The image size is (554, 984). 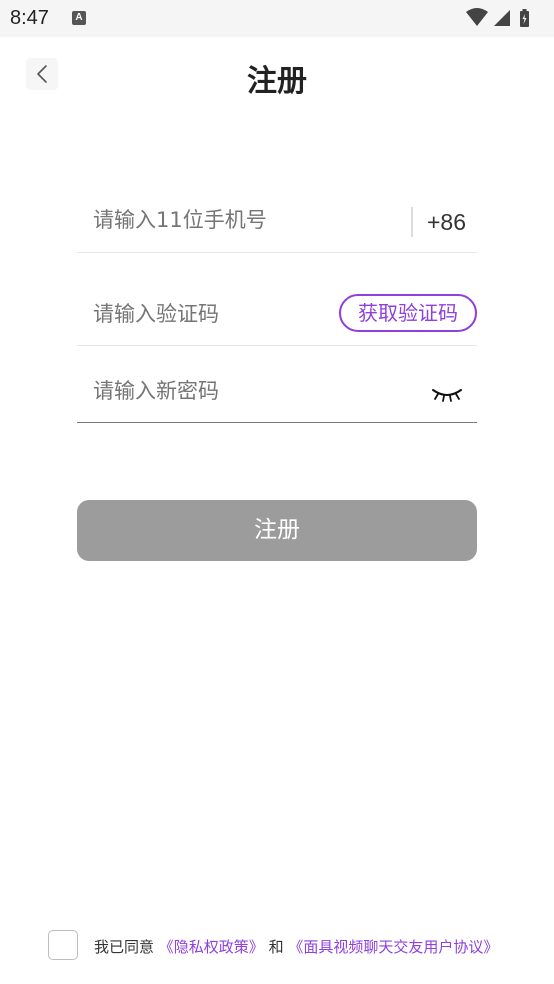 I want to click on verification-code-input, so click(x=213, y=314).